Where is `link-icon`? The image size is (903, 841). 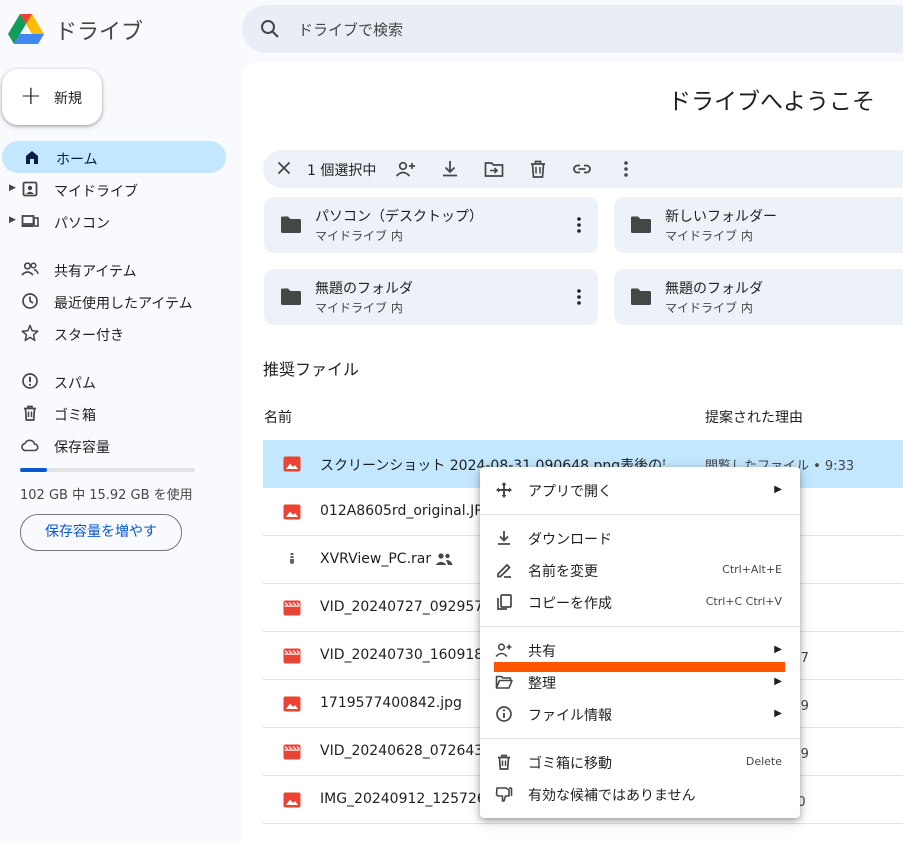 link-icon is located at coordinates (582, 169).